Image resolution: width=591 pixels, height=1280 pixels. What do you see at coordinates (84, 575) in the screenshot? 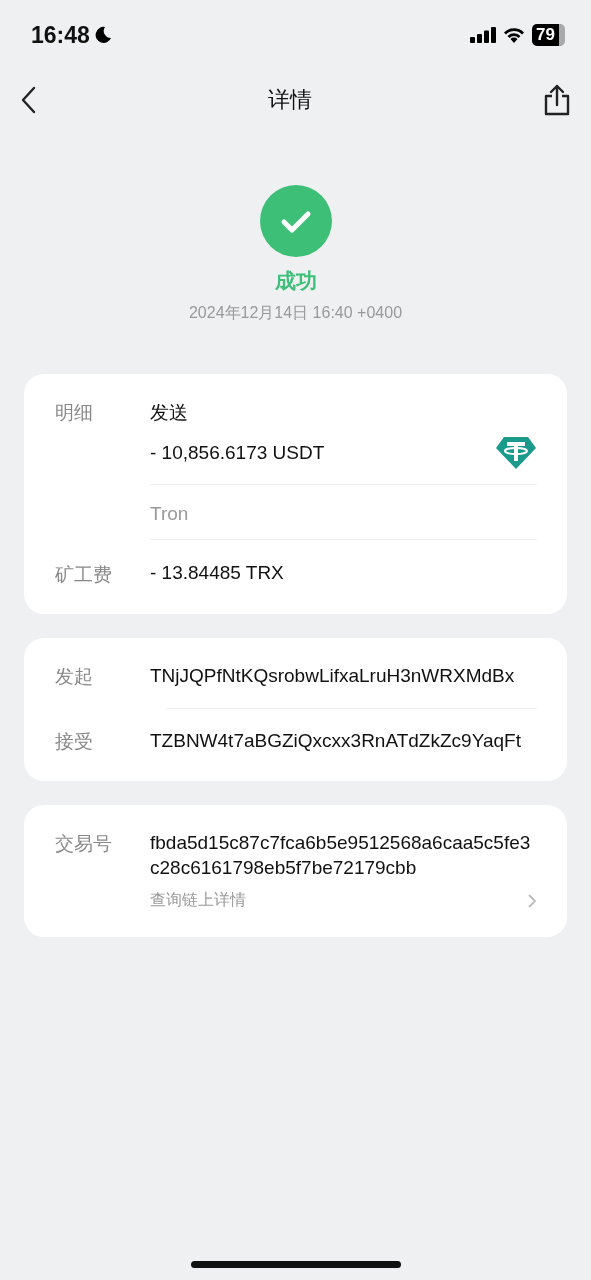
I see `field-label: 矿工费` at bounding box center [84, 575].